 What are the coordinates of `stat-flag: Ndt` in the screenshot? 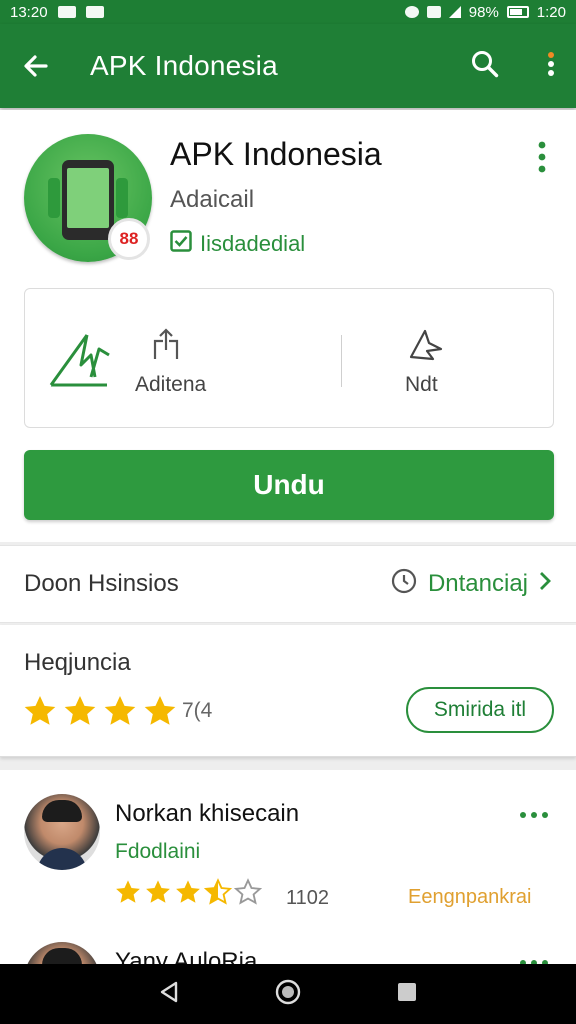 It's located at (453, 359).